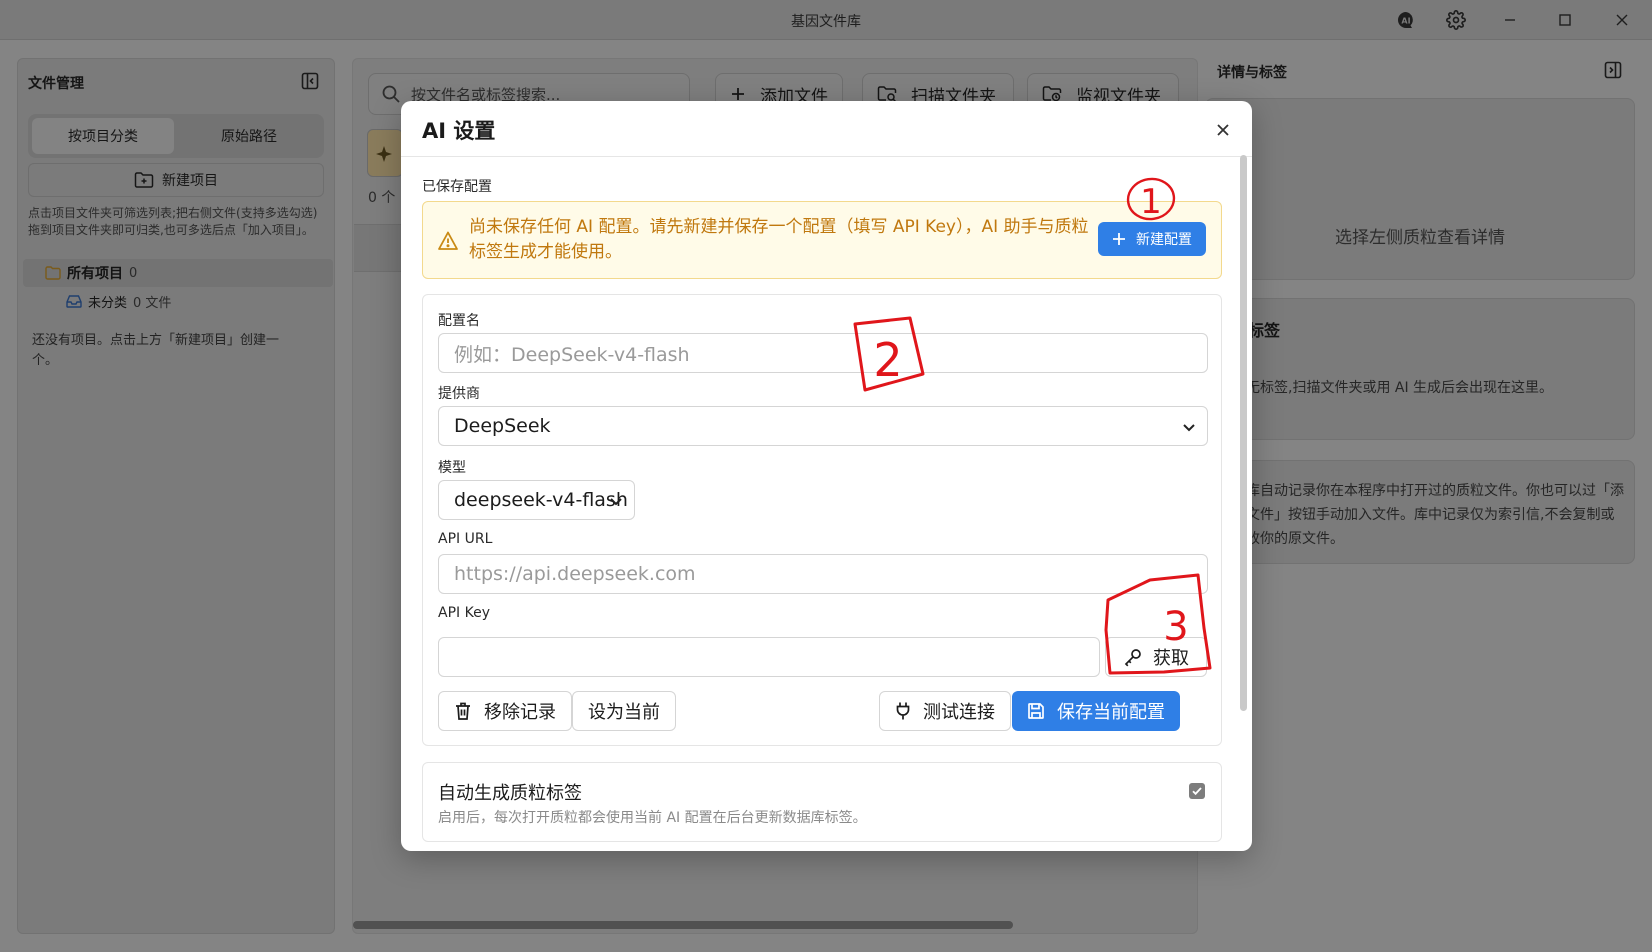 The image size is (1652, 952). Describe the element at coordinates (1243, 433) in the screenshot. I see `dialog-scrollbar` at that location.